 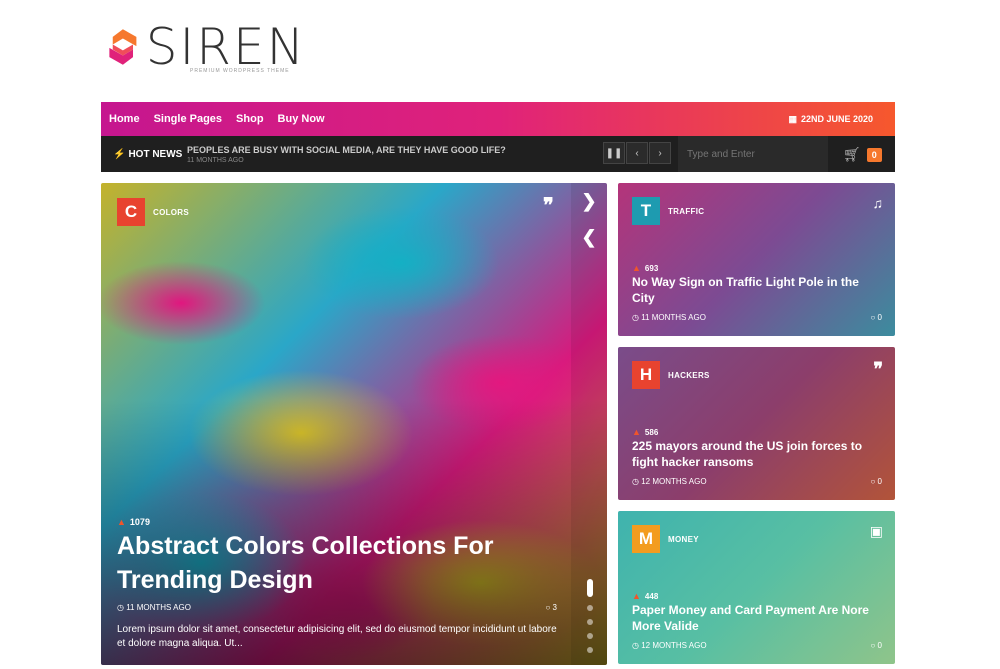 I want to click on ticker-controls: ❚❚ ‹ ›, so click(x=637, y=153).